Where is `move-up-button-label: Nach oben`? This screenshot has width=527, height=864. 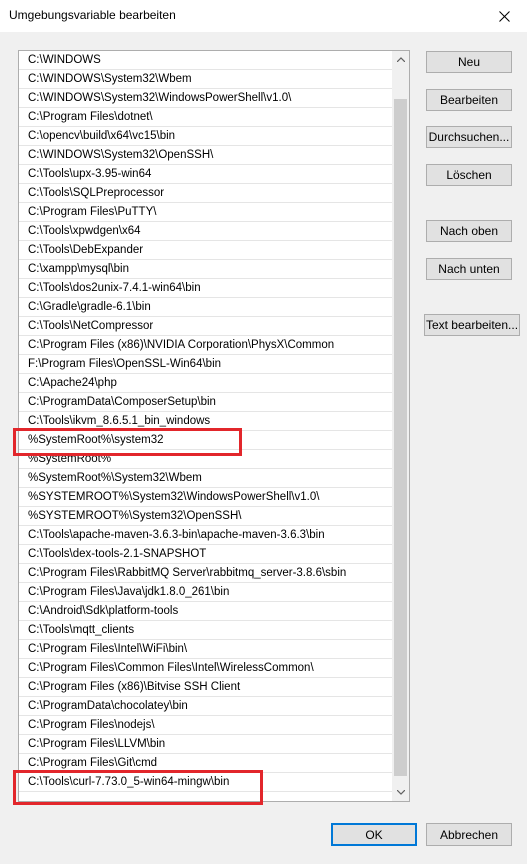 move-up-button-label: Nach oben is located at coordinates (469, 231).